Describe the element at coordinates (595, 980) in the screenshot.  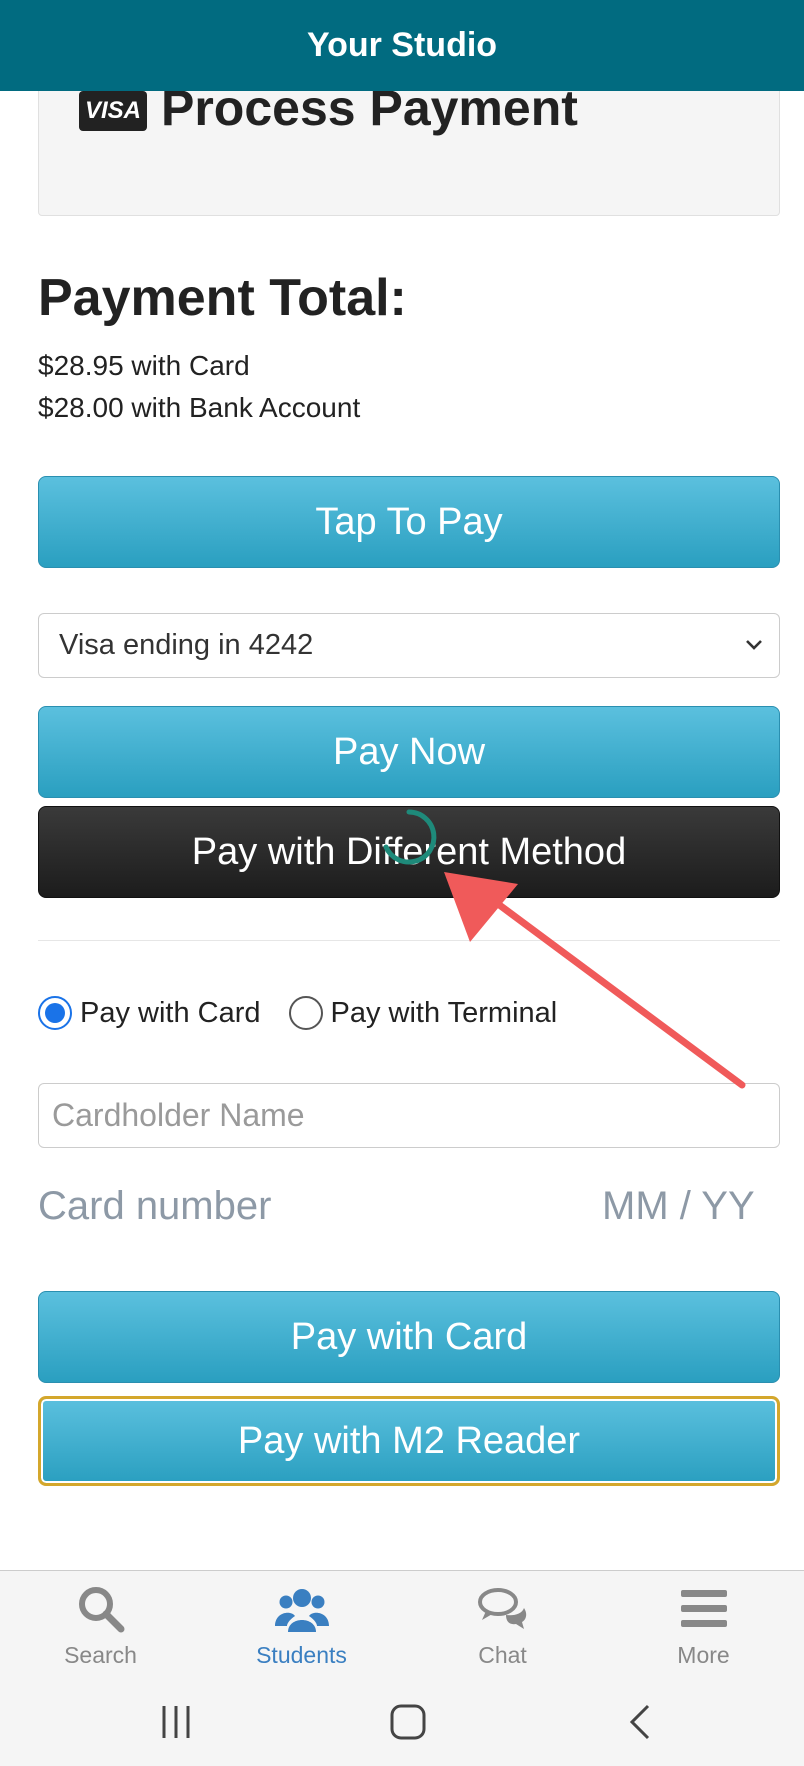
I see `annotation-arrow-icon` at that location.